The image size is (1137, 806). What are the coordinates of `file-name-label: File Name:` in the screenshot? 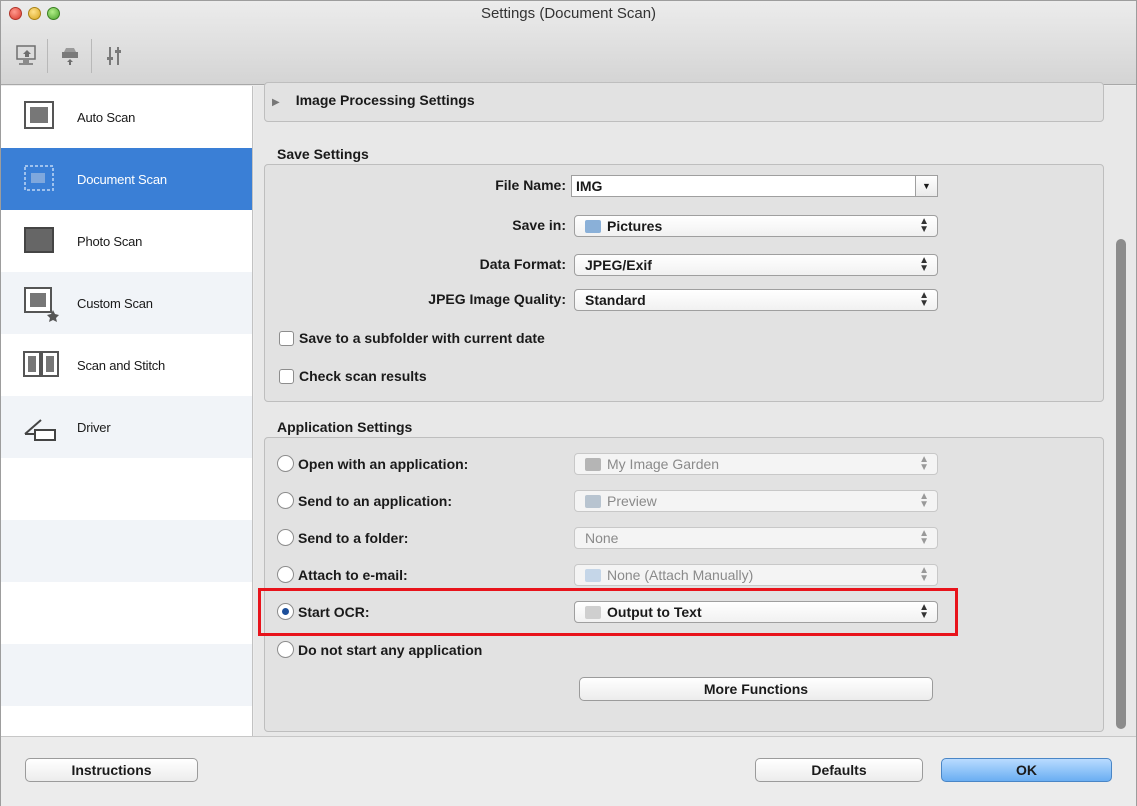 It's located at (530, 185).